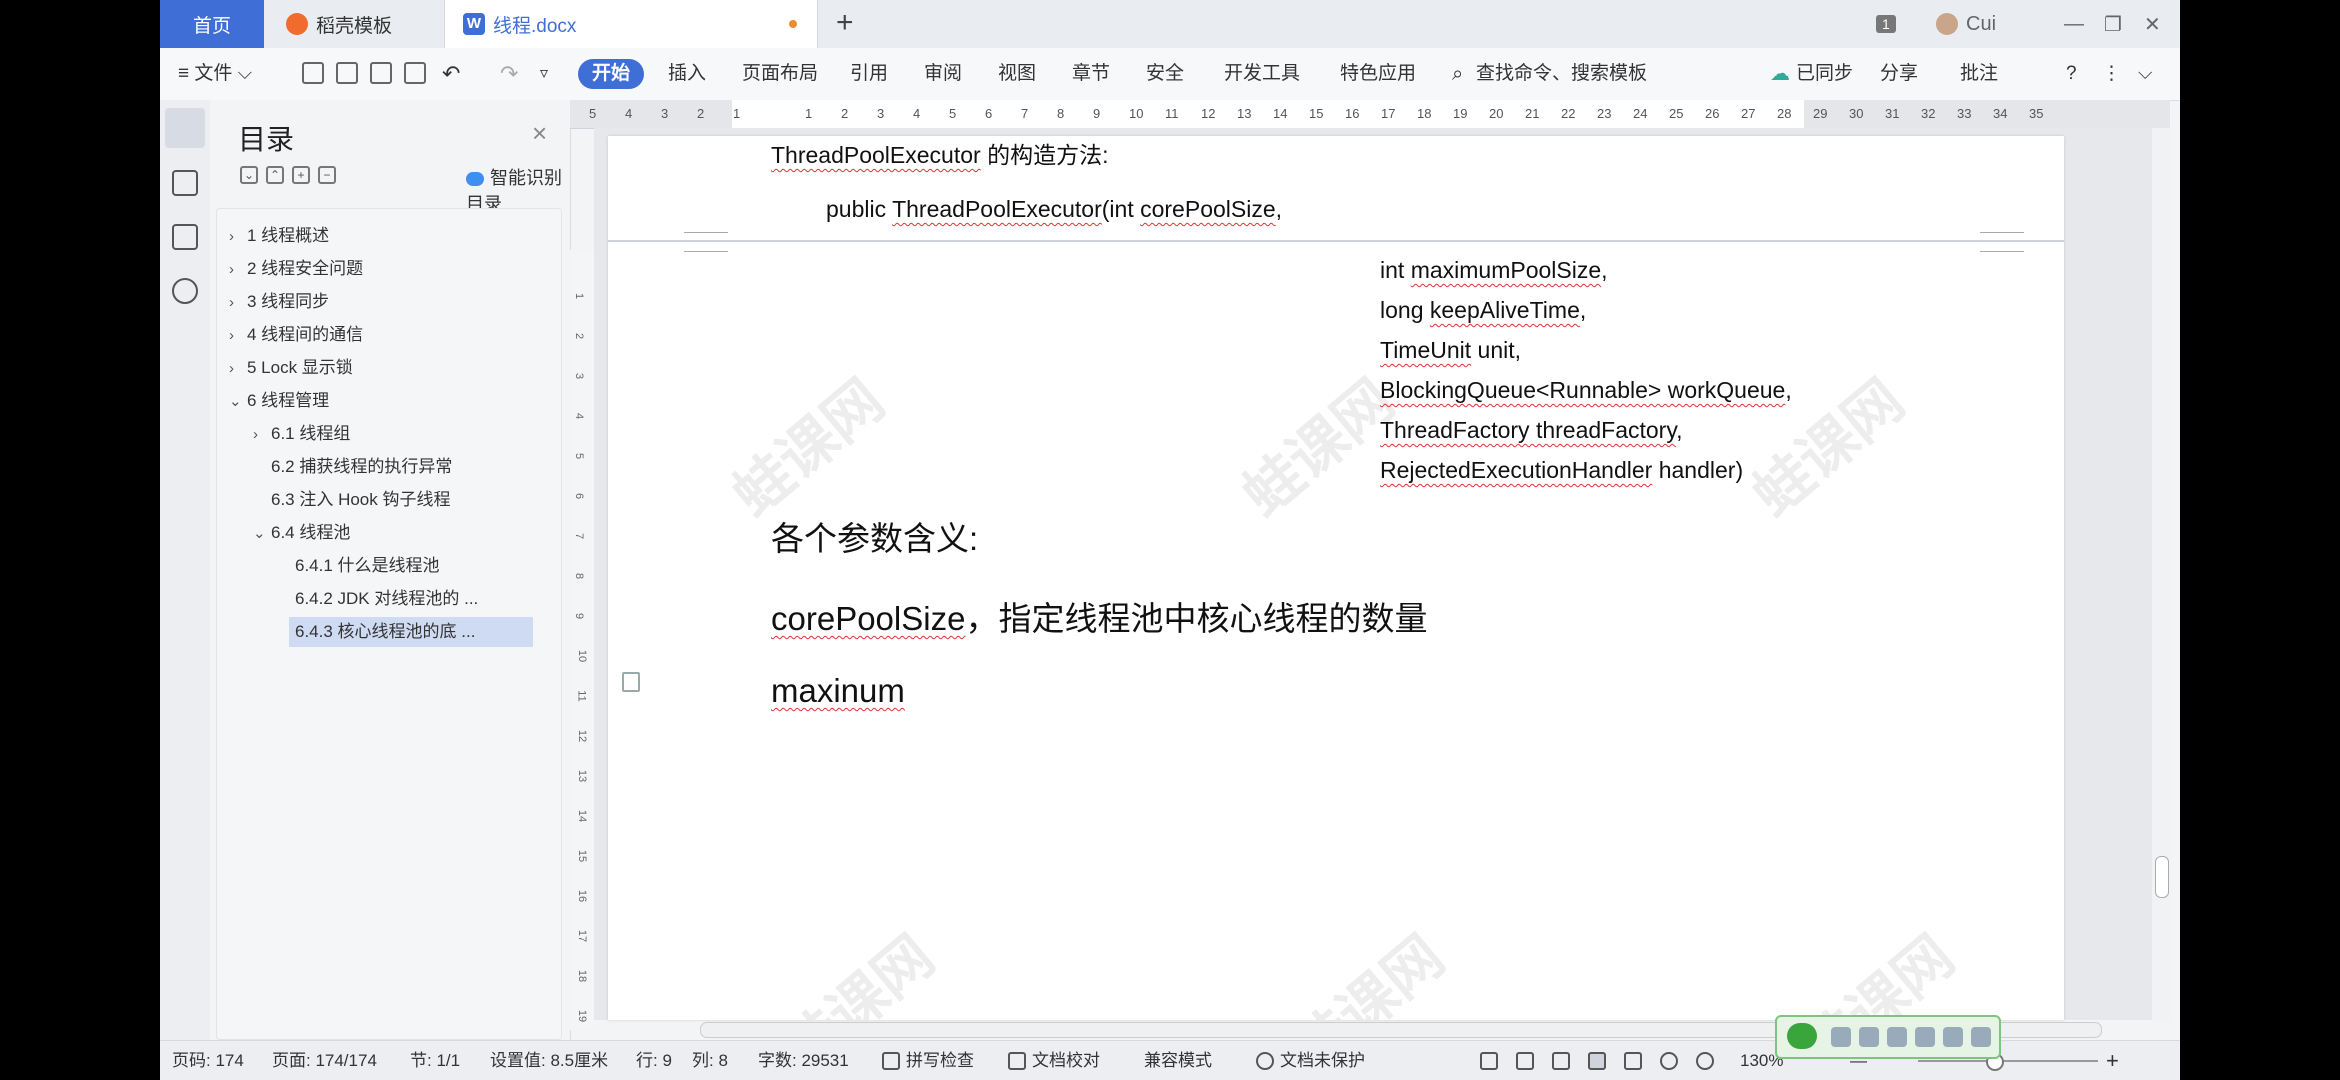 This screenshot has width=2340, height=1080. Describe the element at coordinates (631, 682) in the screenshot. I see `paragraph-handle-icon` at that location.